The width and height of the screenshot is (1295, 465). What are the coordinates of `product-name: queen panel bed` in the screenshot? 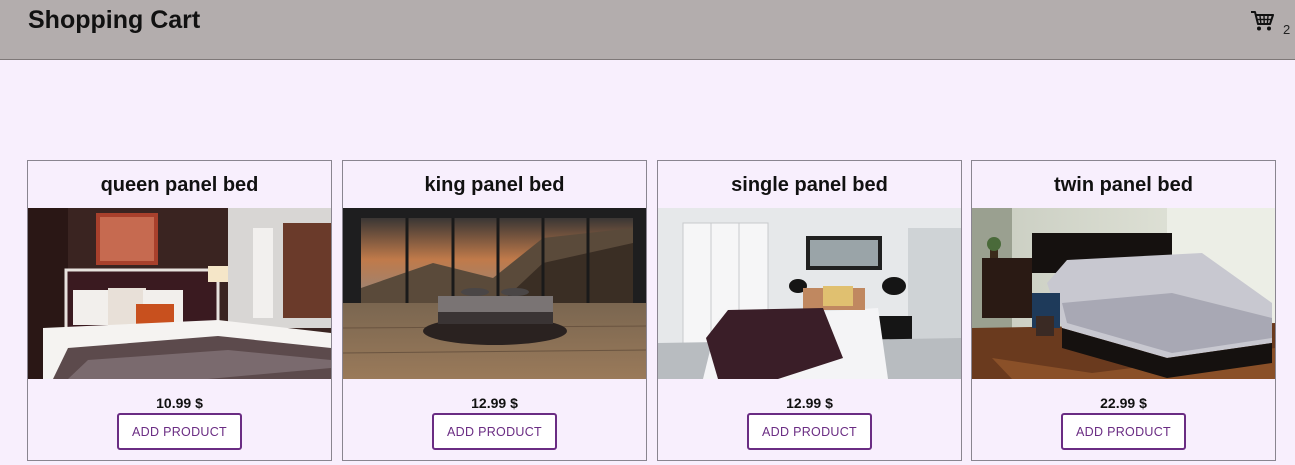 It's located at (179, 185).